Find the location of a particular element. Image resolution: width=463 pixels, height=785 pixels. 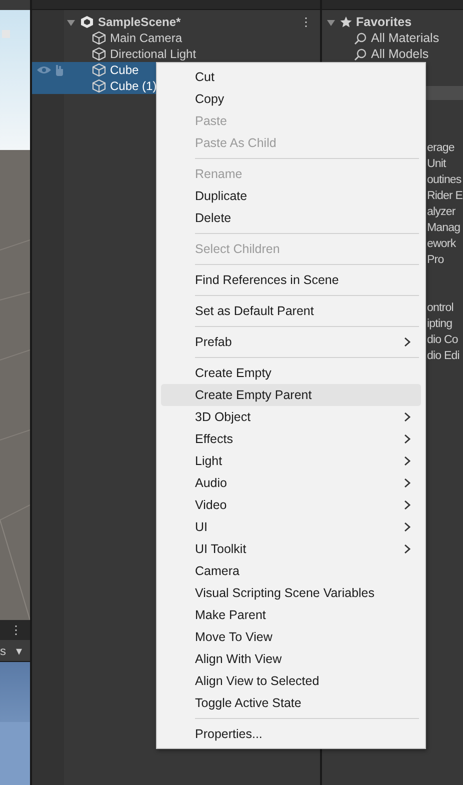

folder-label: dio Edi is located at coordinates (445, 356).